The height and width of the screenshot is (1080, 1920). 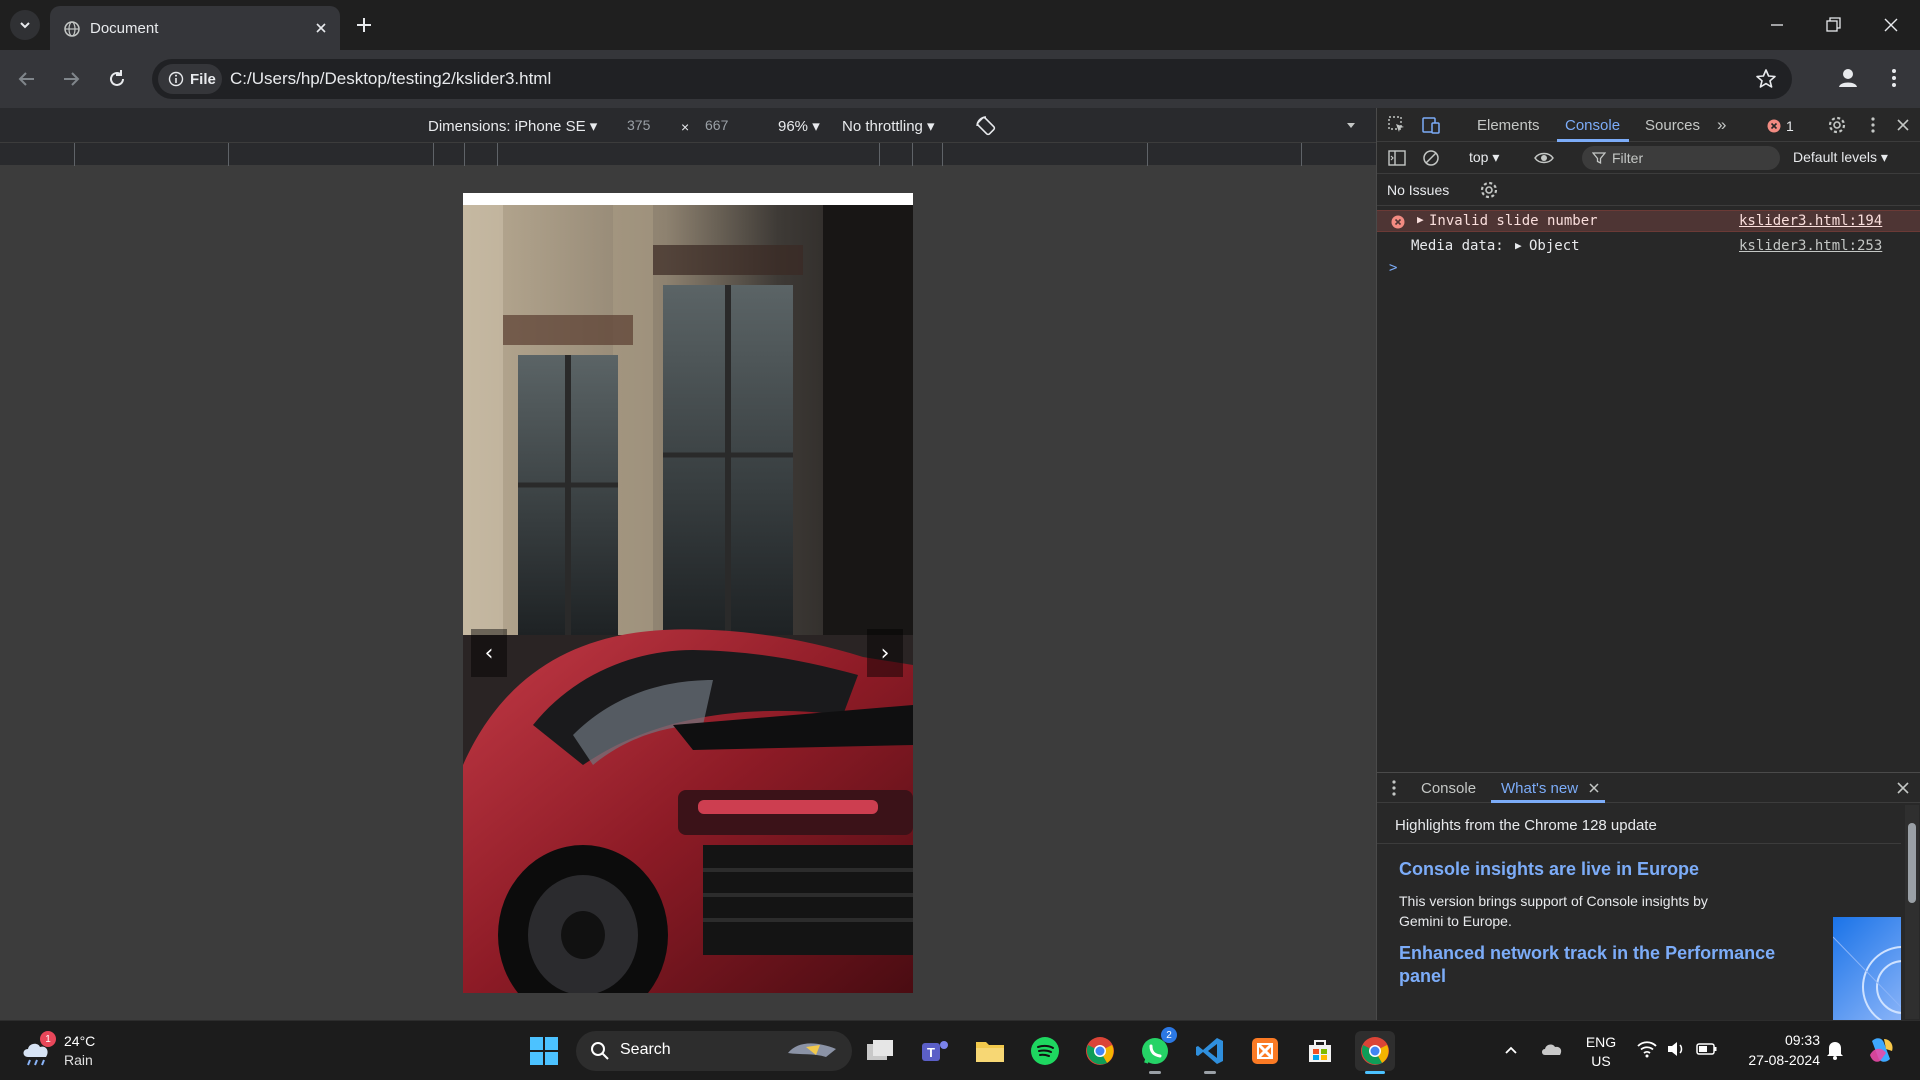 What do you see at coordinates (1431, 125) in the screenshot?
I see `device-toggle-icon` at bounding box center [1431, 125].